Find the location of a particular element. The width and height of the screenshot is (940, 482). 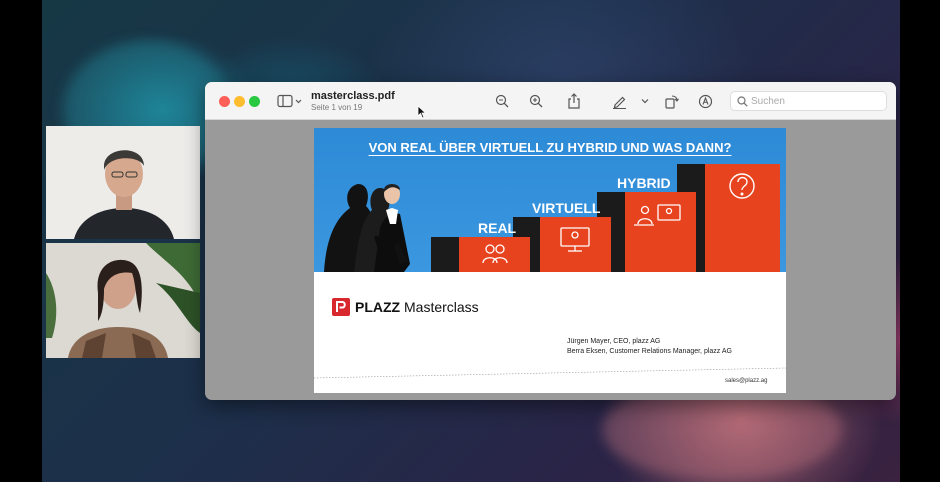

markup-menu-button is located at coordinates (645, 101).